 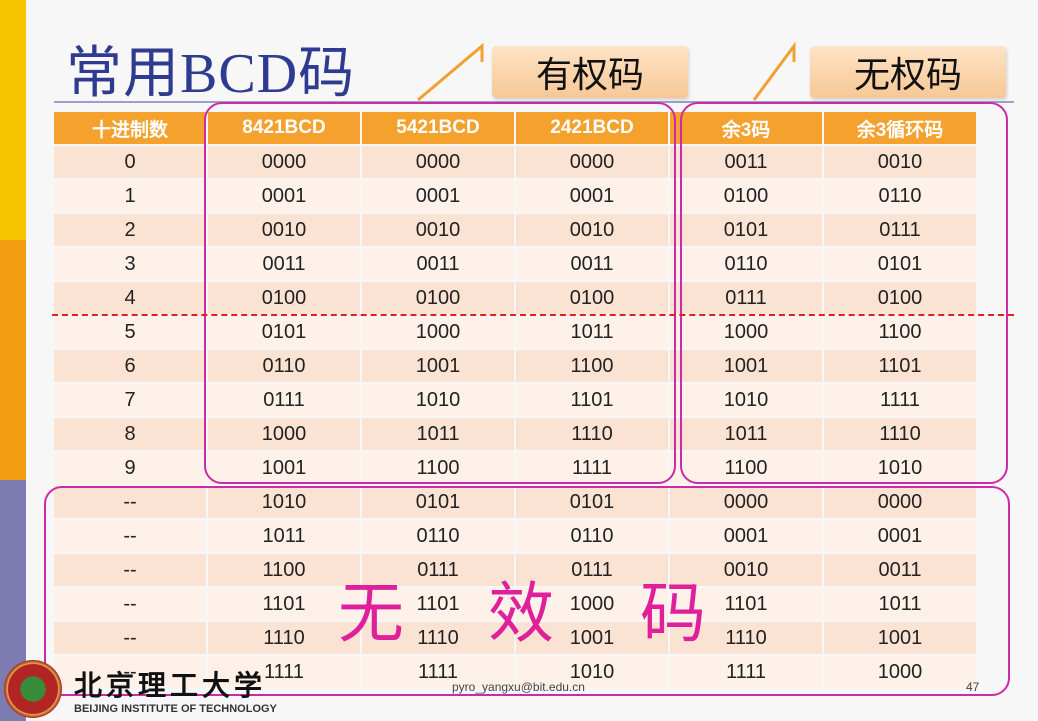 What do you see at coordinates (130, 332) in the screenshot?
I see `table-cell: 5` at bounding box center [130, 332].